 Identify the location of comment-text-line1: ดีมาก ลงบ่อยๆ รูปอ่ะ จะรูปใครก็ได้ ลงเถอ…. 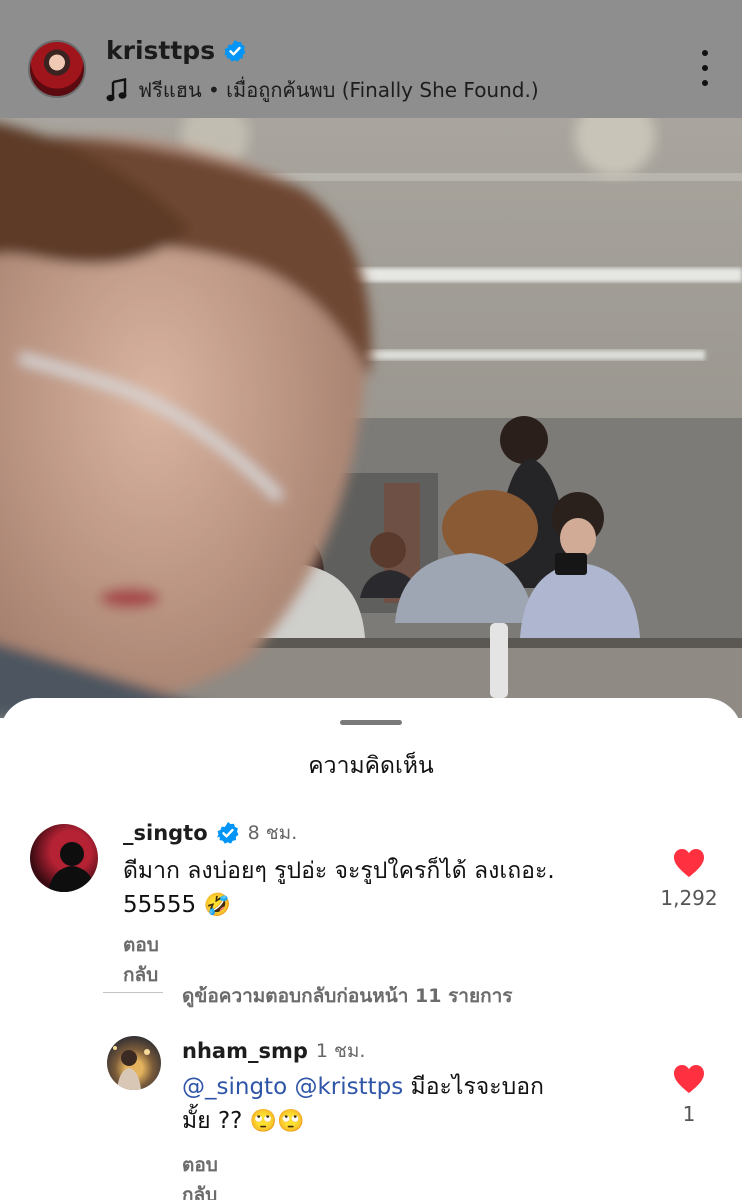
(339, 871).